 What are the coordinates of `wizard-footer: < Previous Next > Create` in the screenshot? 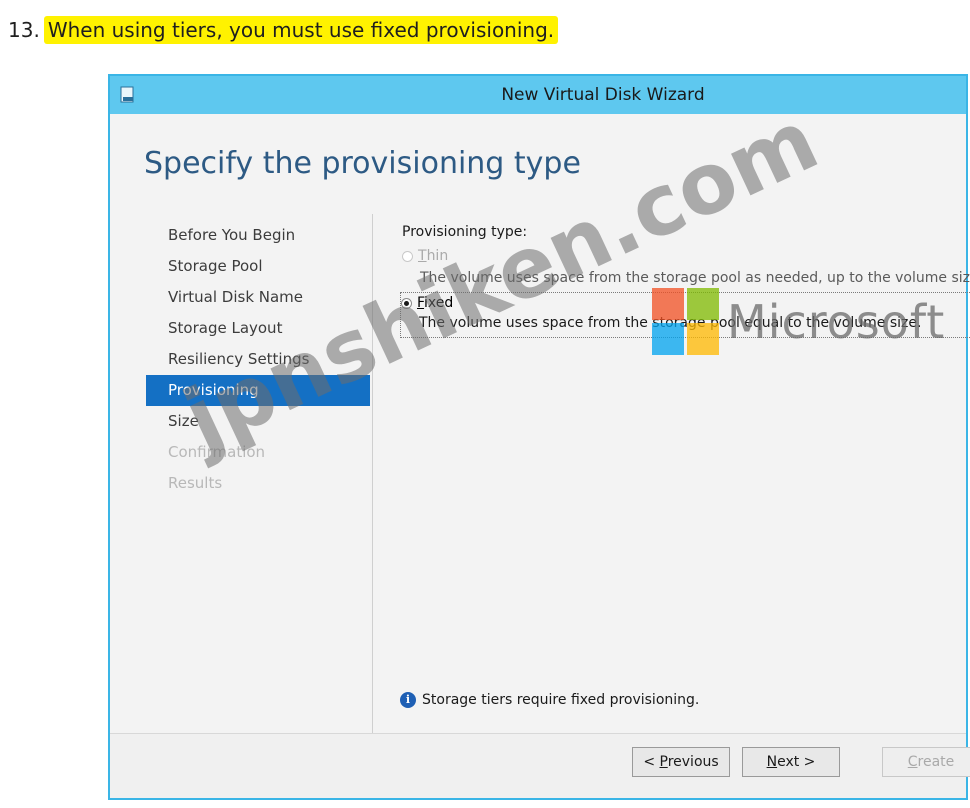 It's located at (540, 765).